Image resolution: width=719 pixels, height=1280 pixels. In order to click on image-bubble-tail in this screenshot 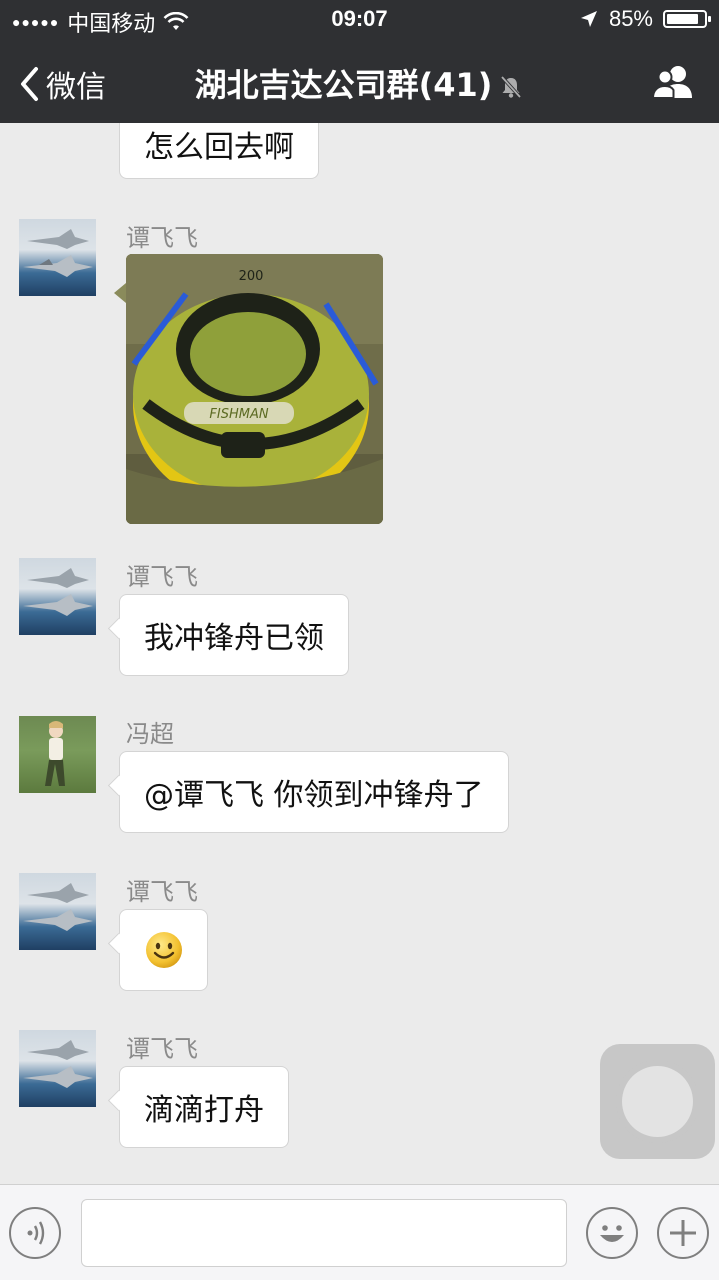, I will do `click(120, 293)`.